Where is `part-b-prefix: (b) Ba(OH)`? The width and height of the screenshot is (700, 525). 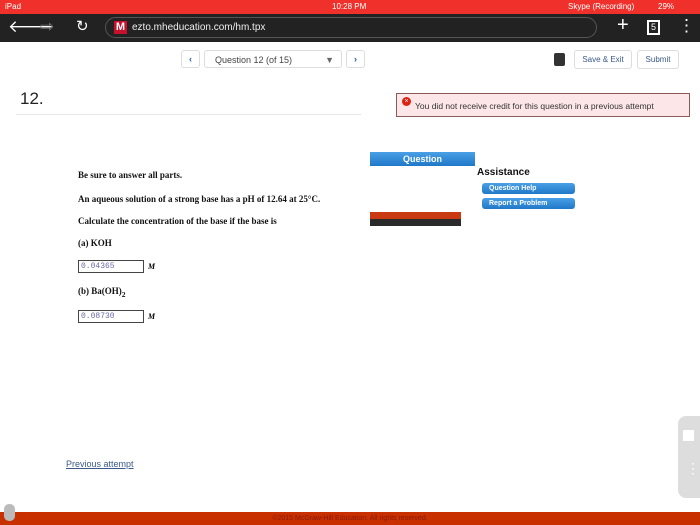 part-b-prefix: (b) Ba(OH) is located at coordinates (100, 291).